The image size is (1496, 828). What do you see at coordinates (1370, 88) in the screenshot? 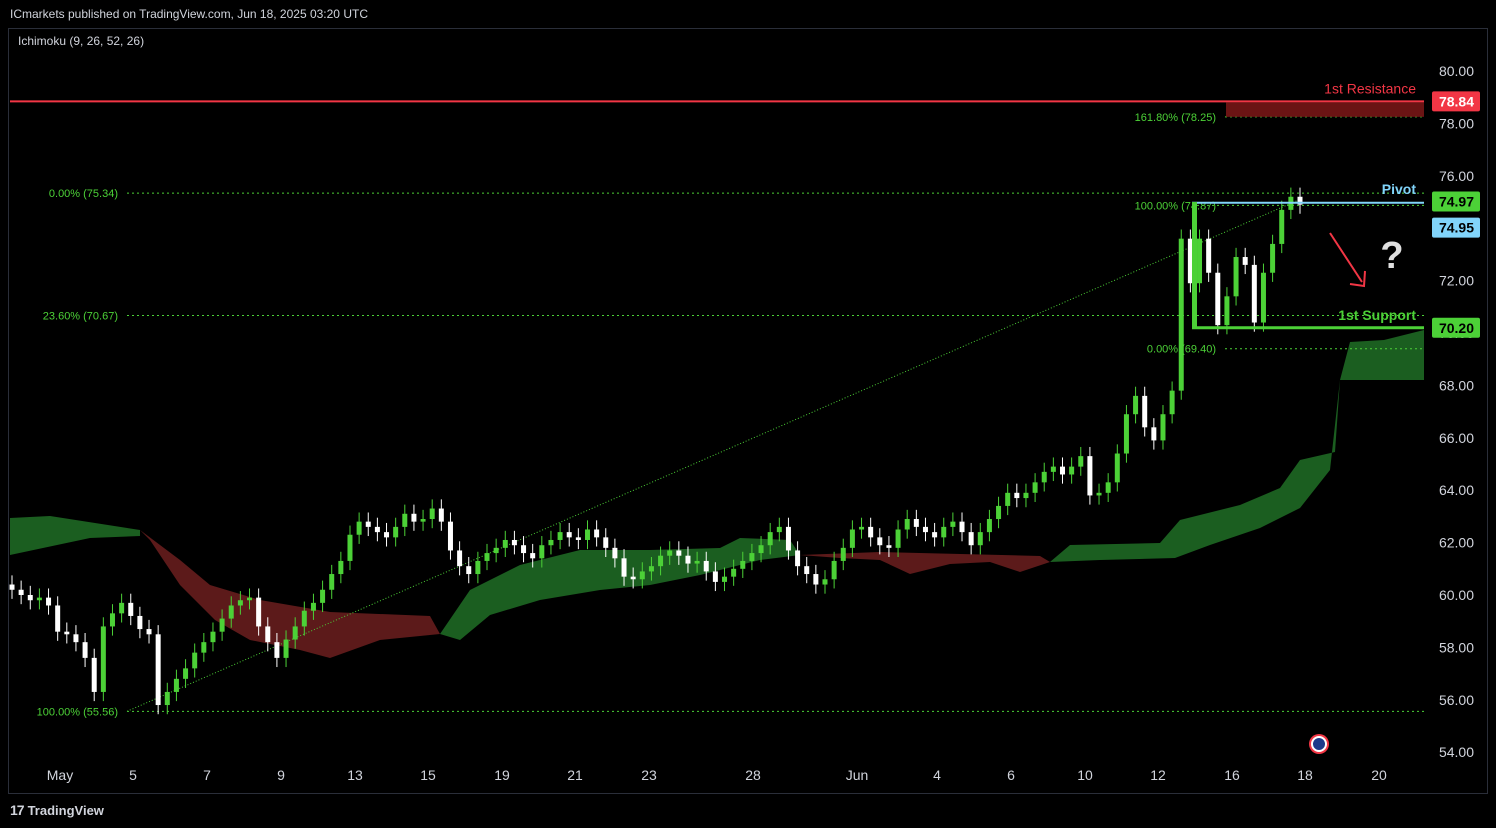
I see `resistance-label: 1st Resistance` at bounding box center [1370, 88].